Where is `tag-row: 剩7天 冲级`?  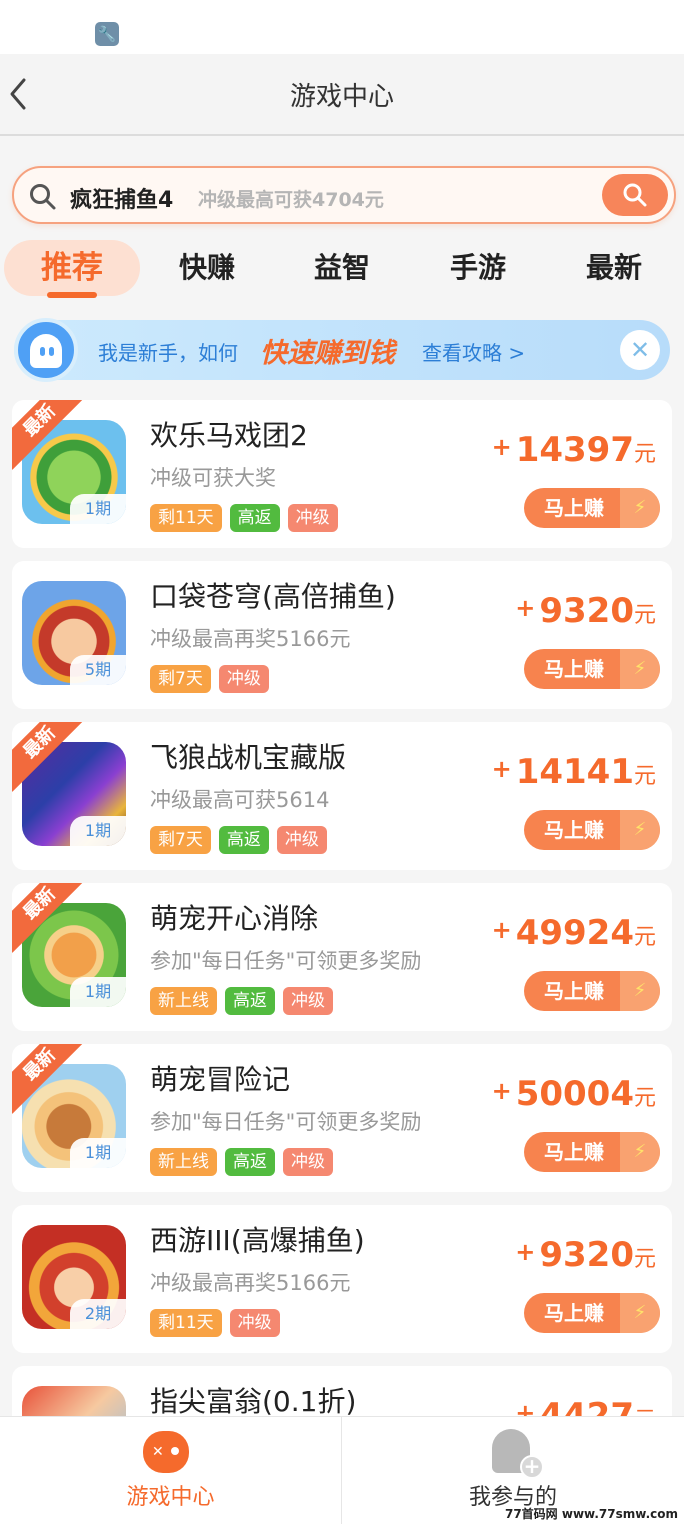
tag-row: 剩7天 冲级 is located at coordinates (209, 679).